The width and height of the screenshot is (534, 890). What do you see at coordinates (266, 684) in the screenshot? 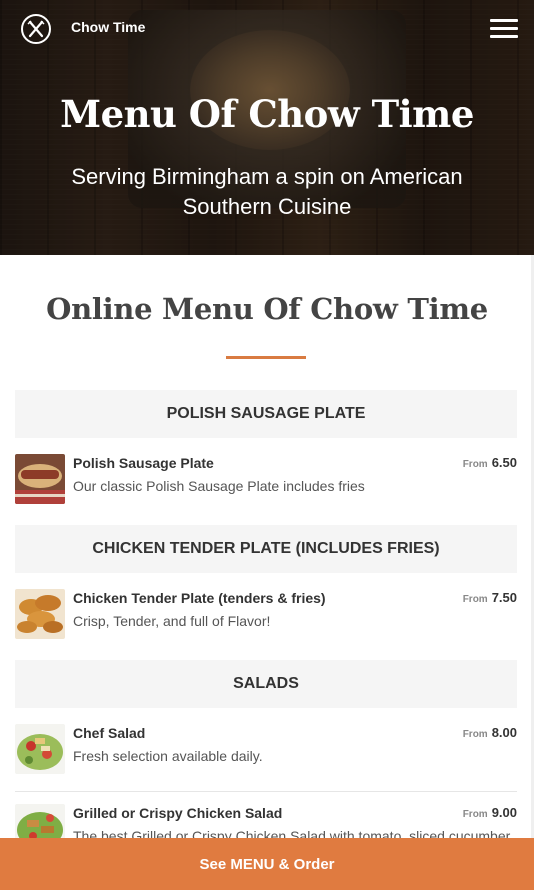
I see `category-header: SALADS` at bounding box center [266, 684].